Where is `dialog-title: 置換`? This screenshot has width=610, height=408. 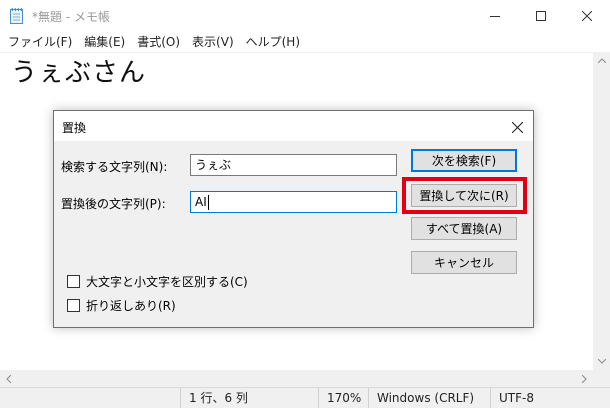 dialog-title: 置換 is located at coordinates (74, 128).